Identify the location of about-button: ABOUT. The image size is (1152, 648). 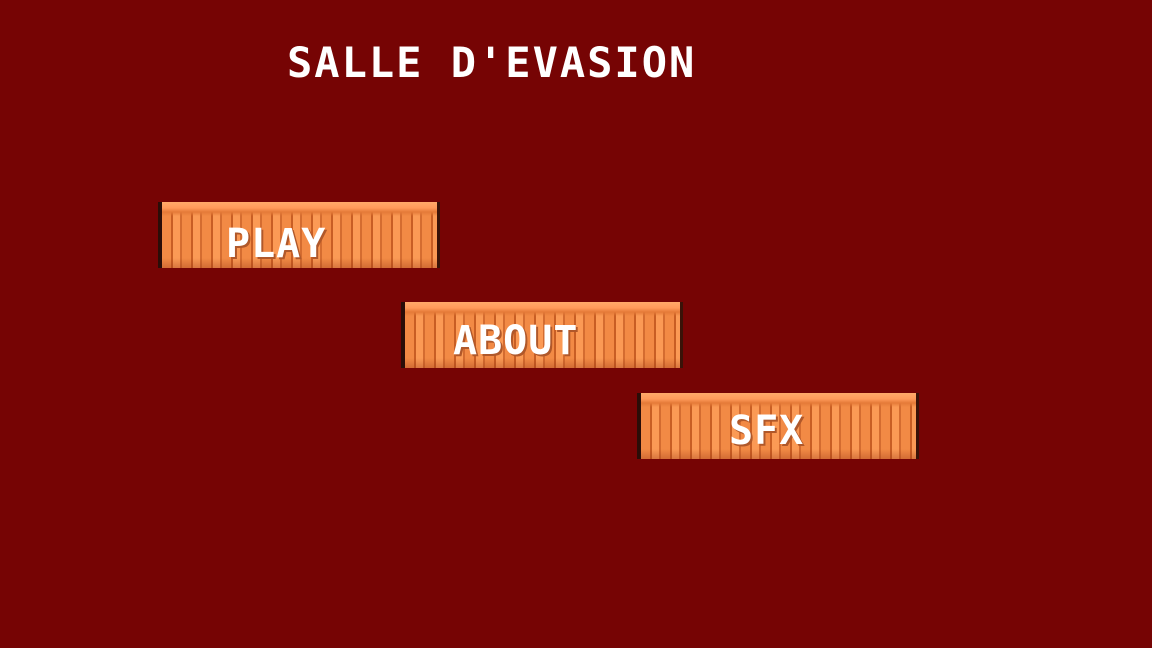
(542, 335).